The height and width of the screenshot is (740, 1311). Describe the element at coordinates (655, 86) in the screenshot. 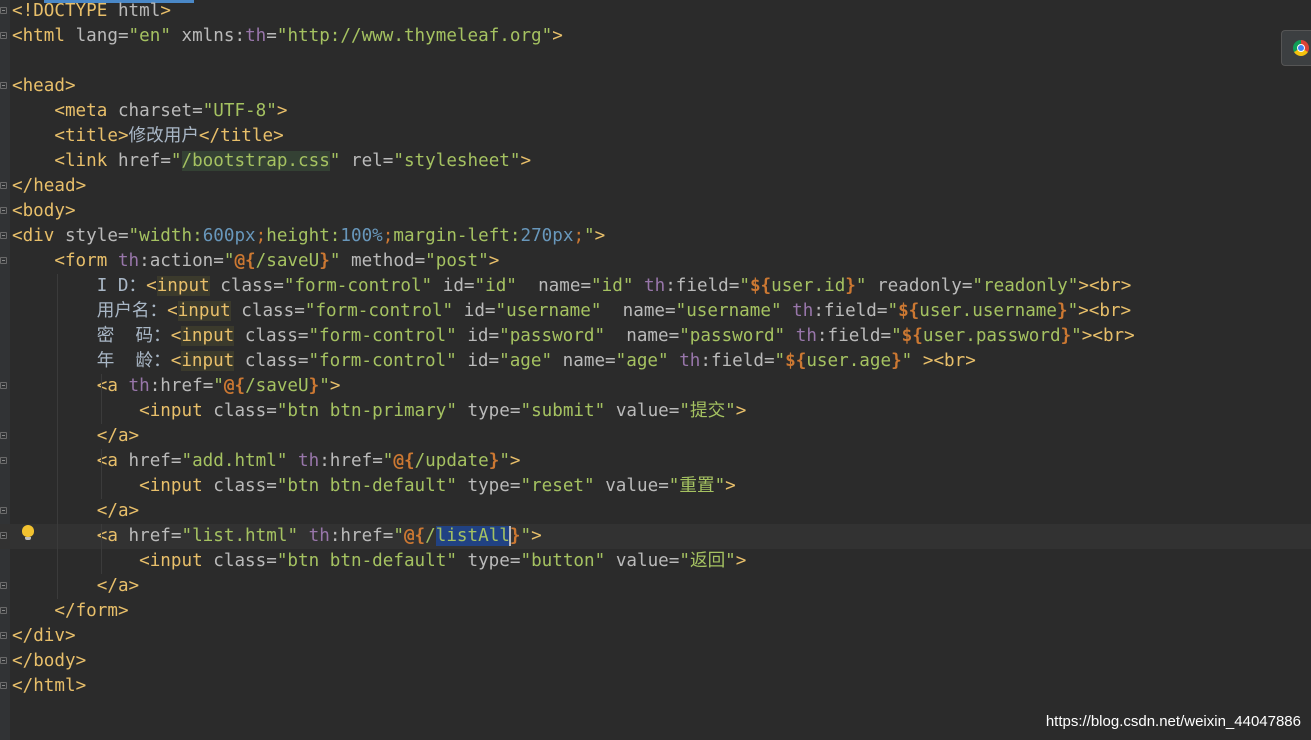

I see `code-line: <head>` at that location.